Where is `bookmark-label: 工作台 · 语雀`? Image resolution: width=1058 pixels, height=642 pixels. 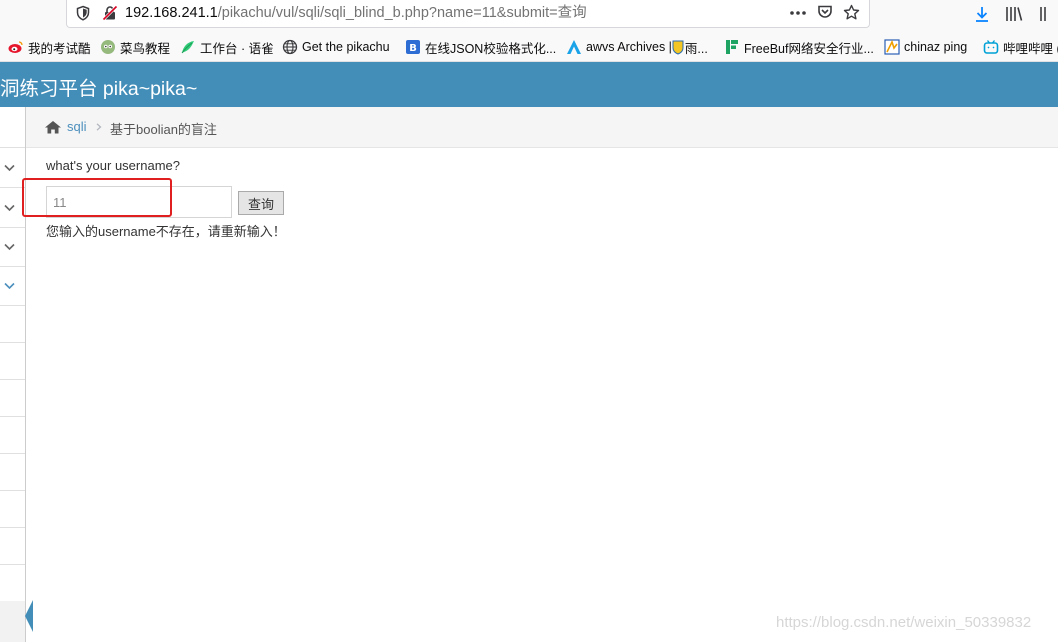
bookmark-label: 工作台 · 语雀 is located at coordinates (237, 48).